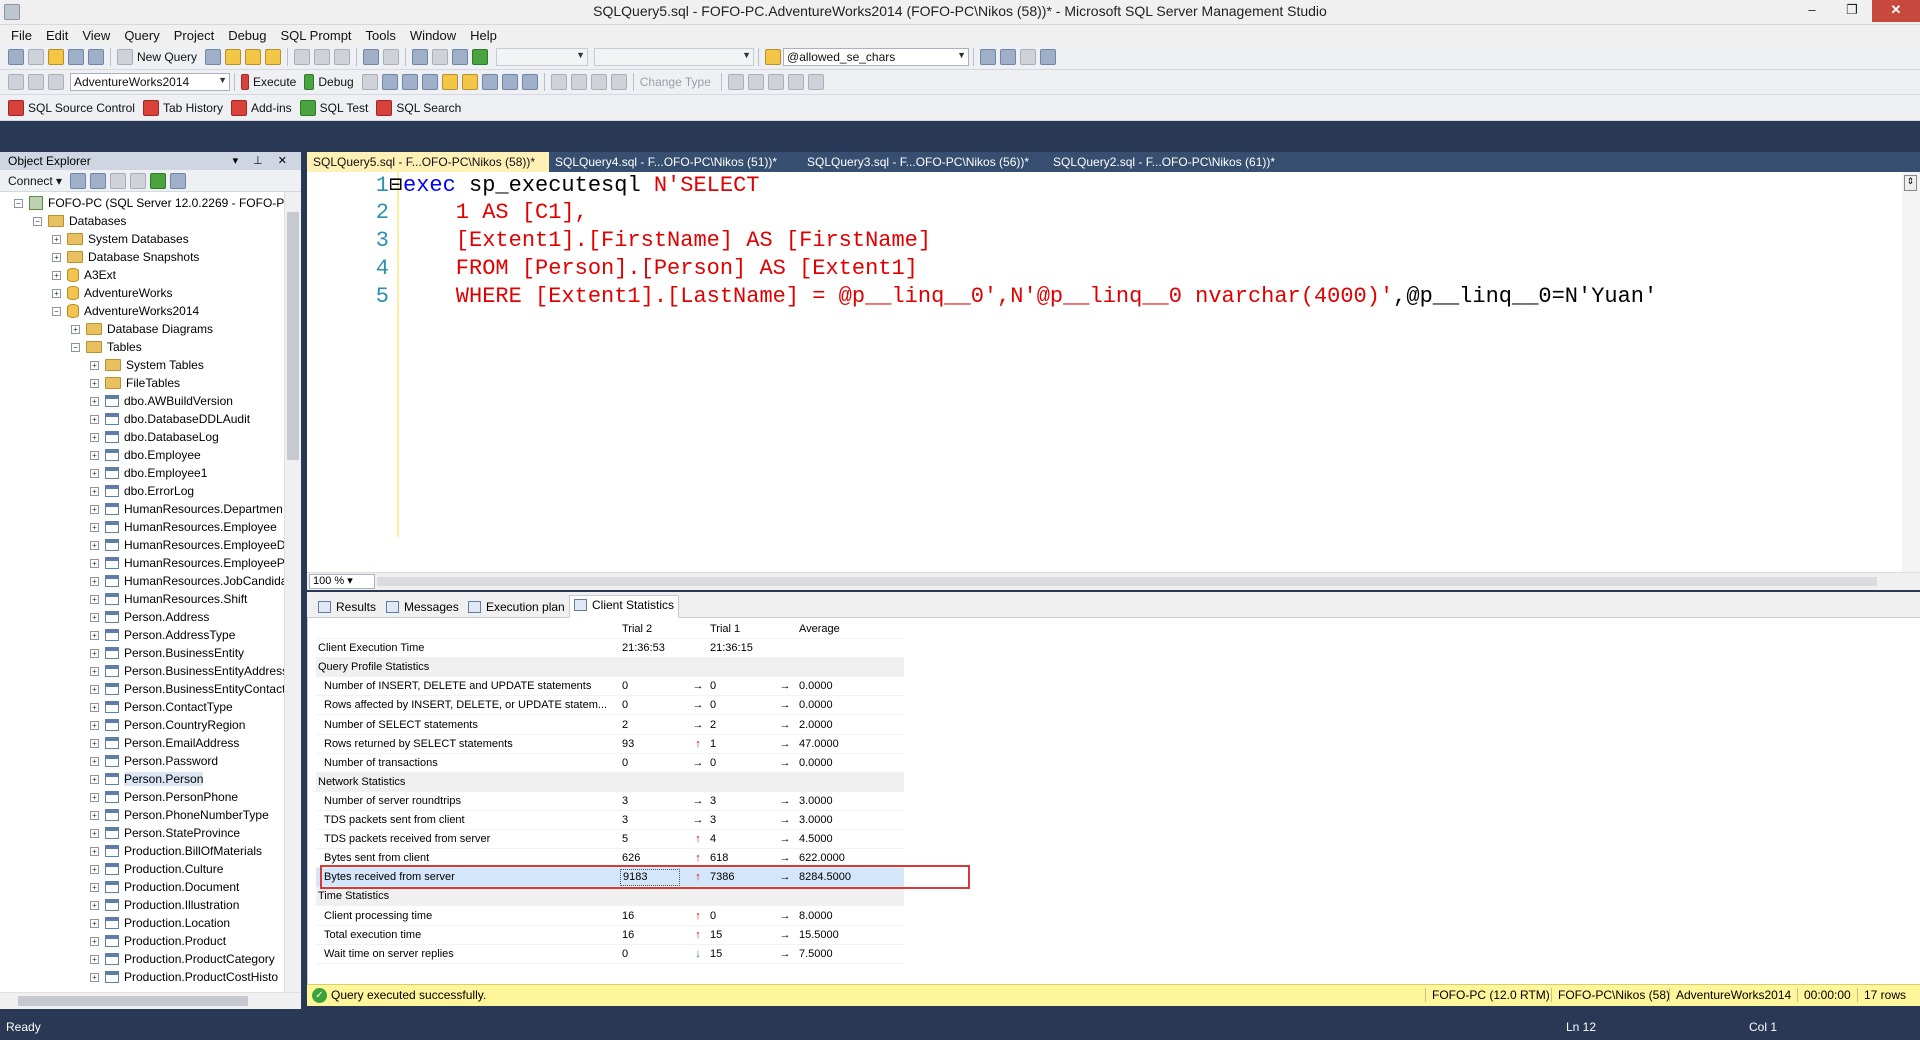 The width and height of the screenshot is (1920, 1040). I want to click on results-to-text-icon, so click(489, 82).